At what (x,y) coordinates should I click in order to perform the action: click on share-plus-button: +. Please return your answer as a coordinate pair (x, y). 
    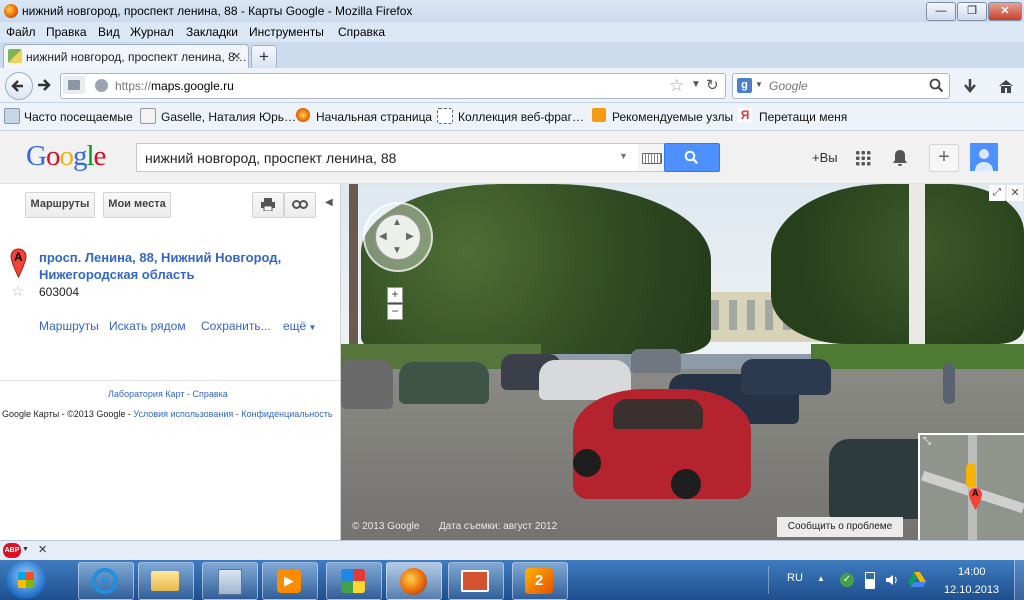
    Looking at the image, I should click on (944, 158).